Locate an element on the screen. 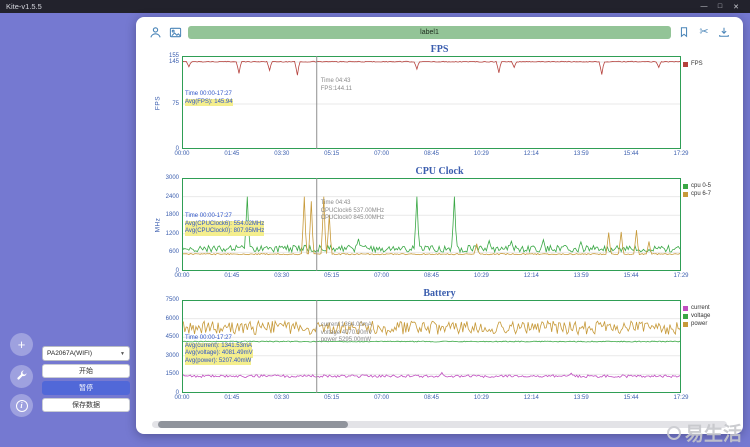  pause-button: 暂停 is located at coordinates (86, 388).